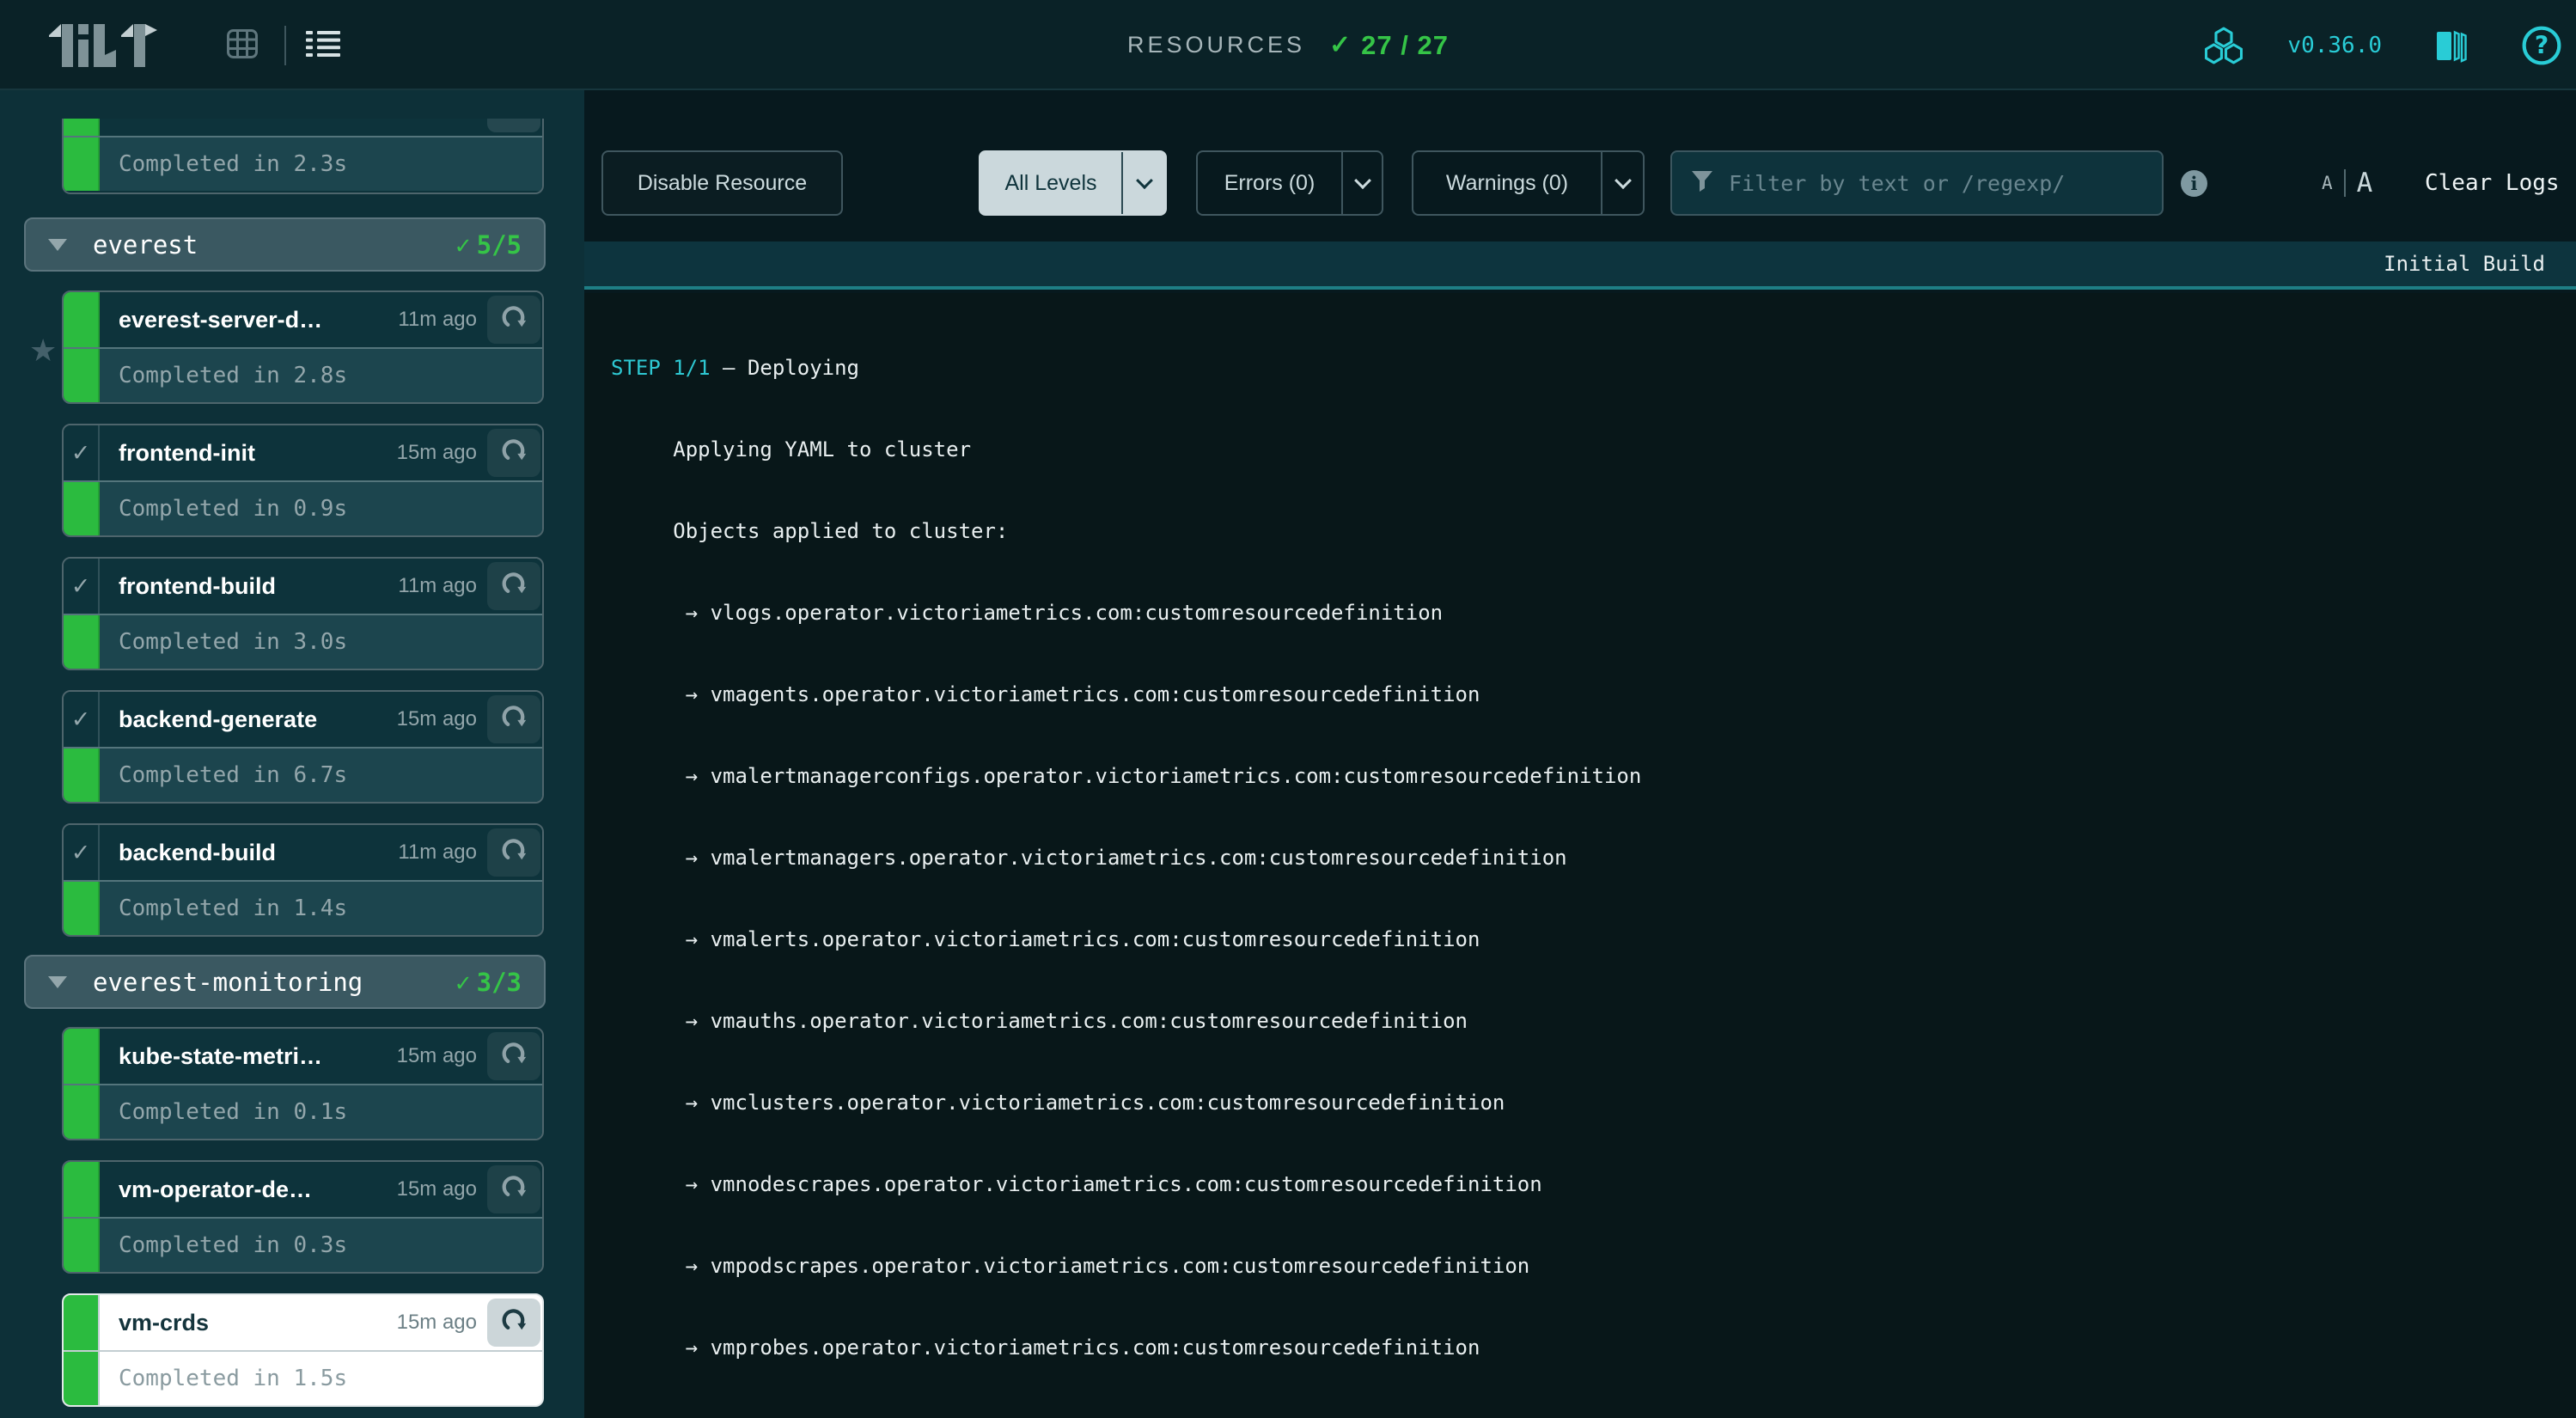 This screenshot has height=1418, width=2576. I want to click on build-time-ago: 11m ago, so click(437, 852).